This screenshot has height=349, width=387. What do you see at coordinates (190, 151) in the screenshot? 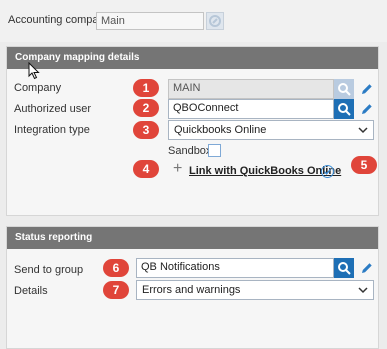
I see `sandbox-label: Sandbox` at bounding box center [190, 151].